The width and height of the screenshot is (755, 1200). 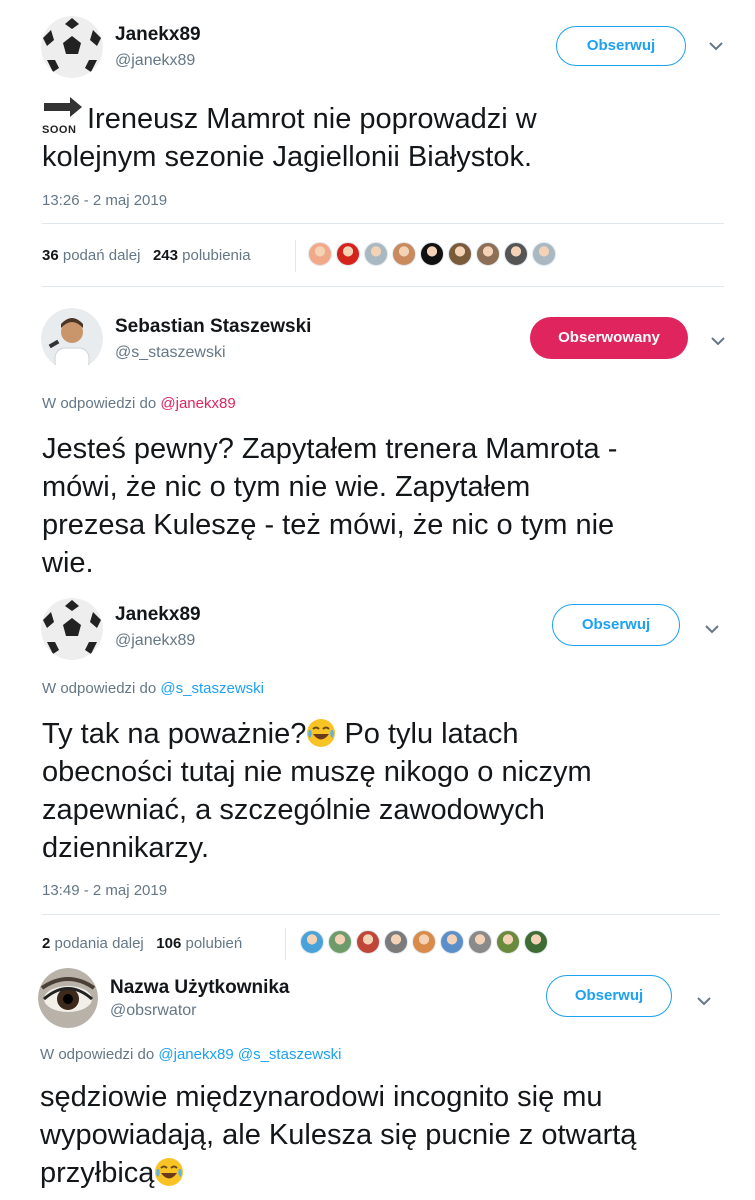 What do you see at coordinates (286, 487) in the screenshot?
I see `tweet-text-line: mówi, że nic o tym nie wie. Zapytałem` at bounding box center [286, 487].